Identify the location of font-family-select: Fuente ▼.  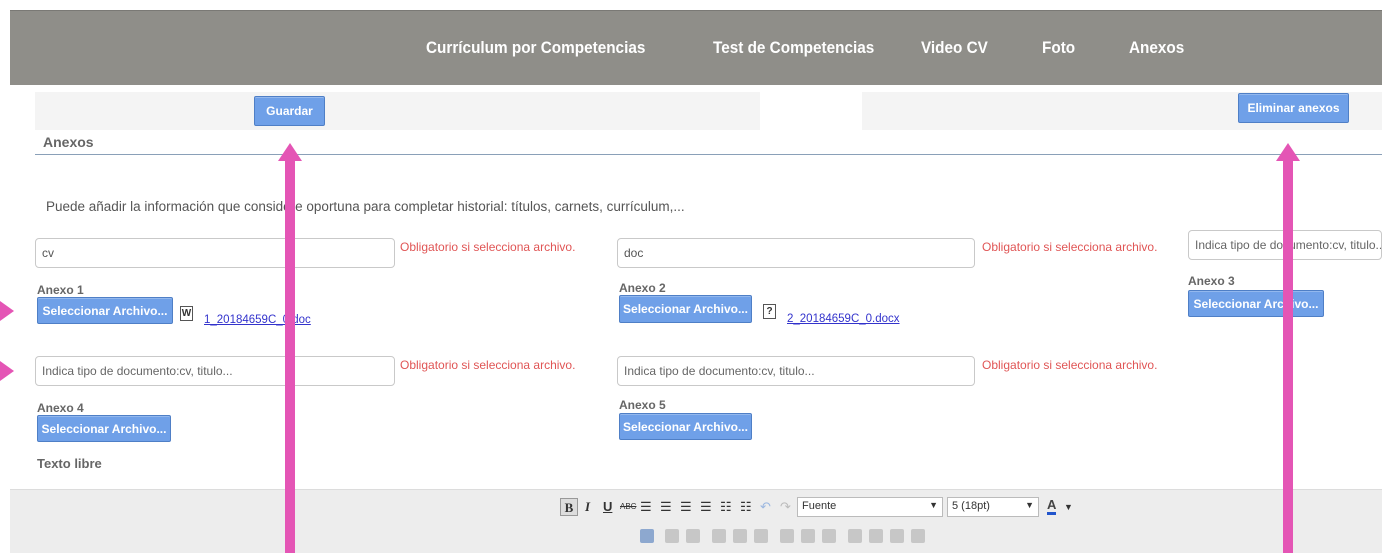
(870, 507).